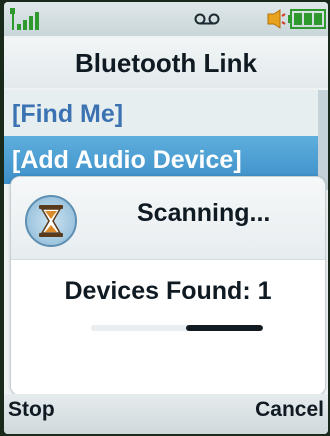  What do you see at coordinates (207, 19) in the screenshot?
I see `voicemail-icon` at bounding box center [207, 19].